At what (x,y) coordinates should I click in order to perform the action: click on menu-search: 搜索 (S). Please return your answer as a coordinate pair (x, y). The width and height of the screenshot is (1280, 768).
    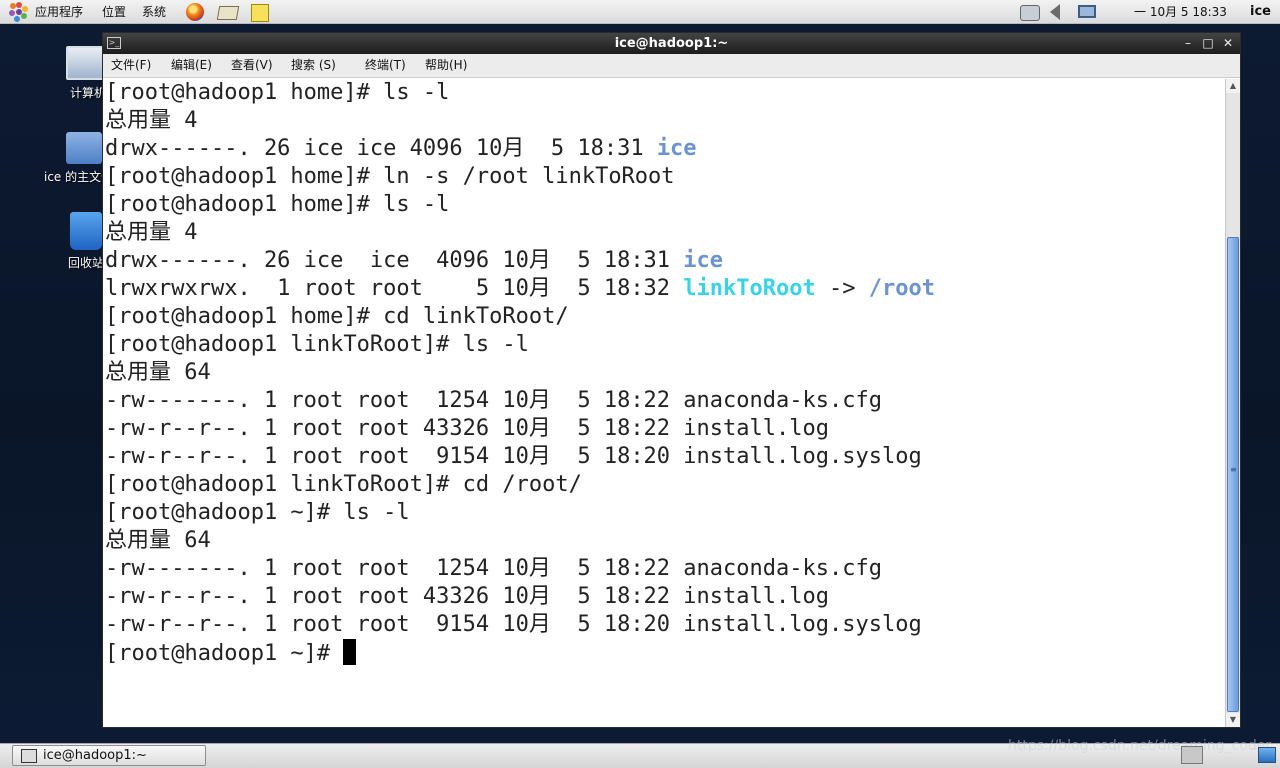
    Looking at the image, I should click on (313, 65).